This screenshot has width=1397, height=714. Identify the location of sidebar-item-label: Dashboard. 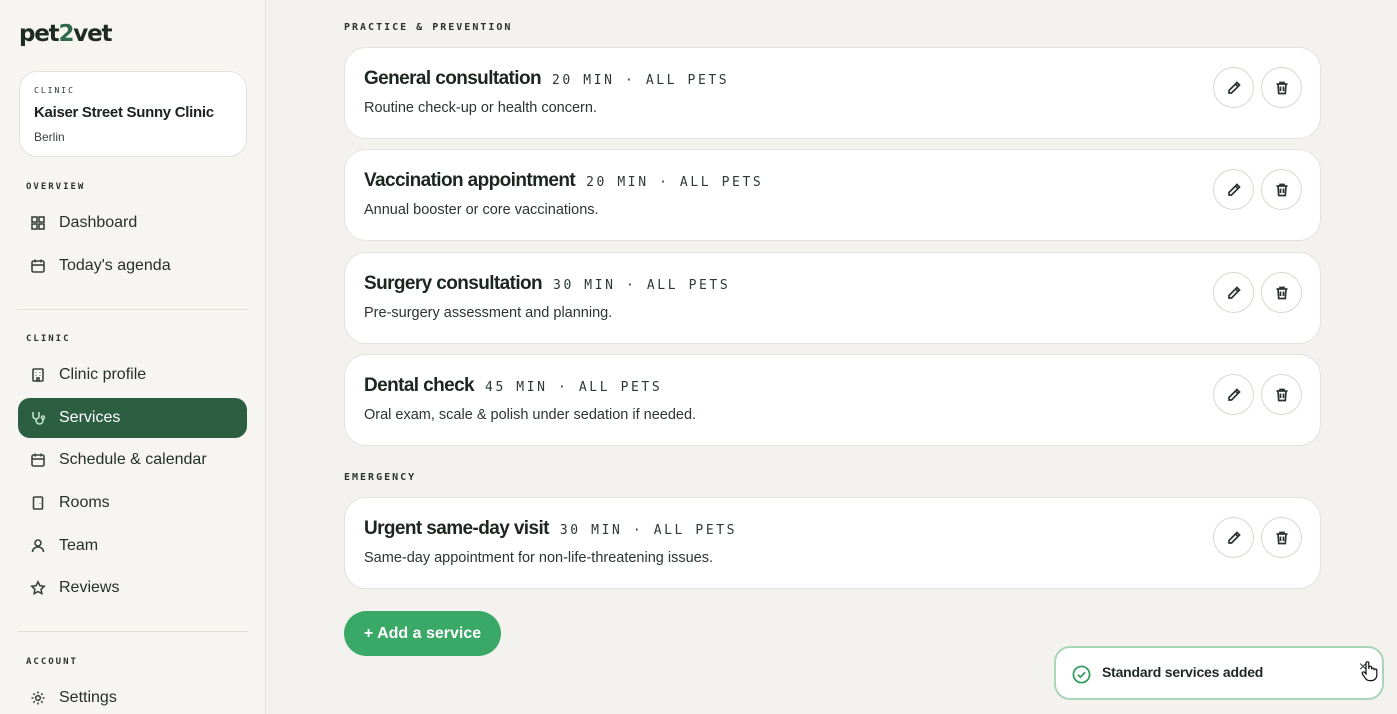
(98, 222).